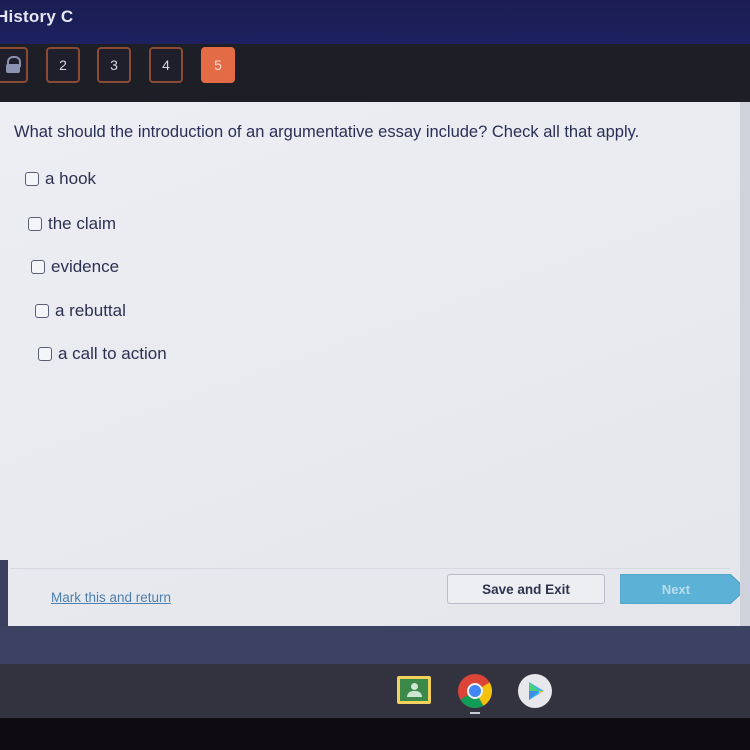 The image size is (750, 750). I want to click on option-a-hook: a hook, so click(60, 179).